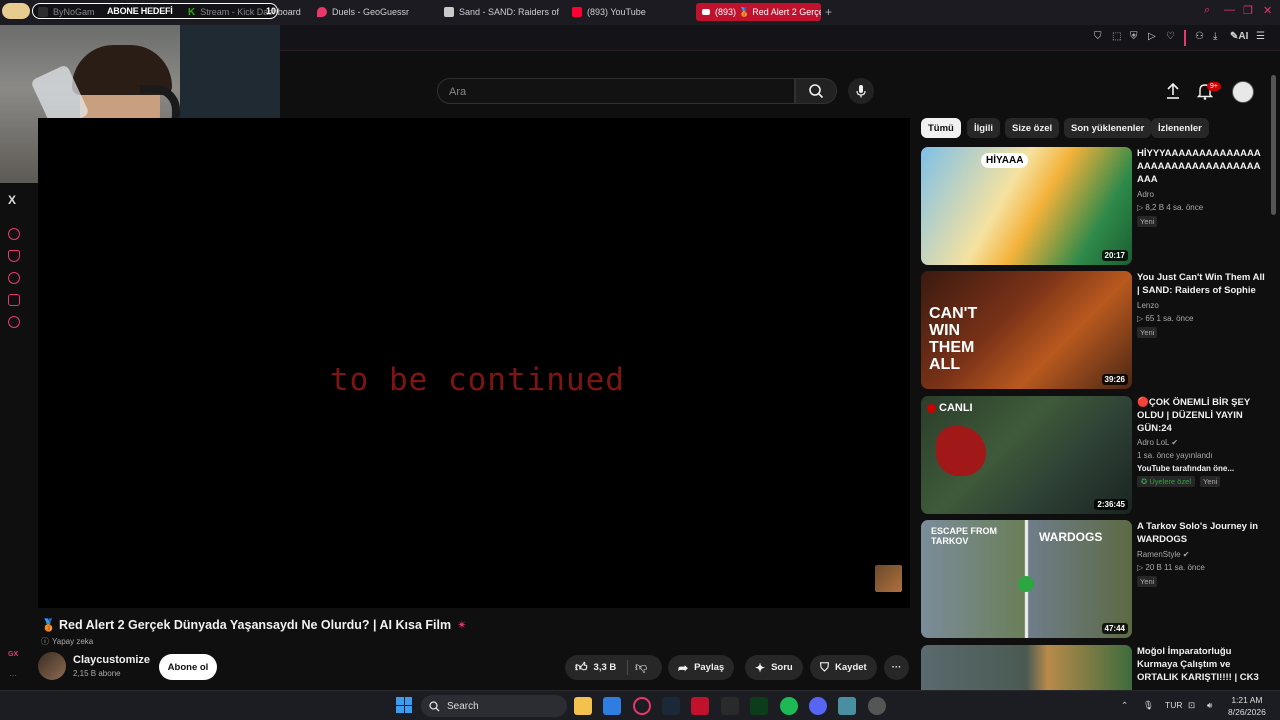 The image size is (1280, 720). I want to click on close-icon: ✕, so click(1267, 10).